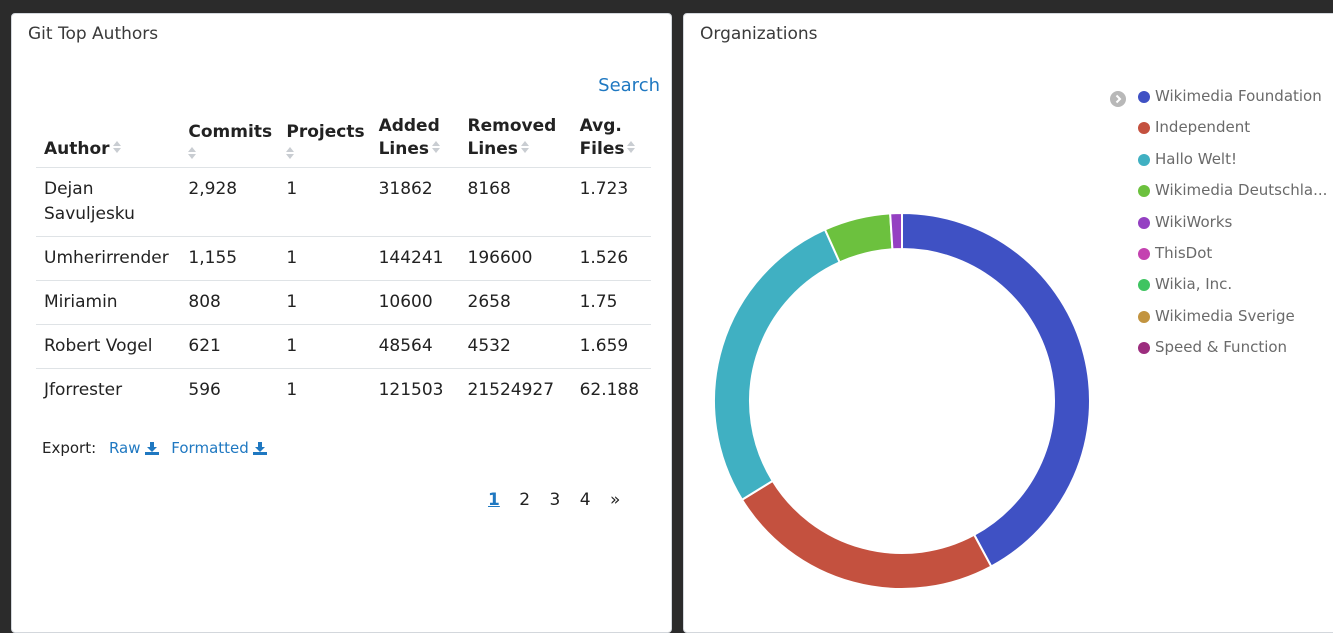  I want to click on legend-item: Wikia, Inc., so click(1232, 290).